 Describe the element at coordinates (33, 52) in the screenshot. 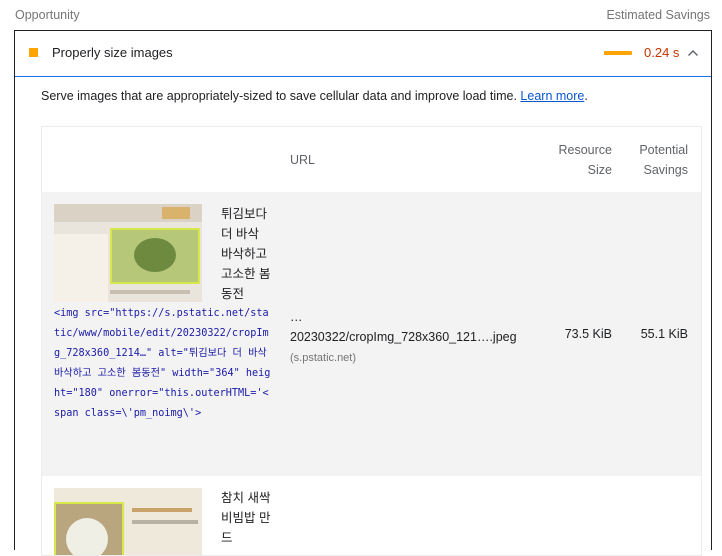

I see `warning-square-icon` at that location.